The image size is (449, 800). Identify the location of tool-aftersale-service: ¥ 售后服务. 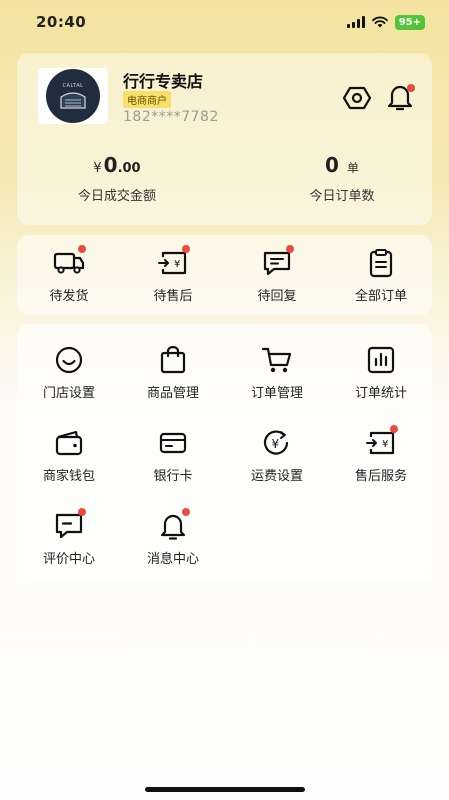
(381, 454).